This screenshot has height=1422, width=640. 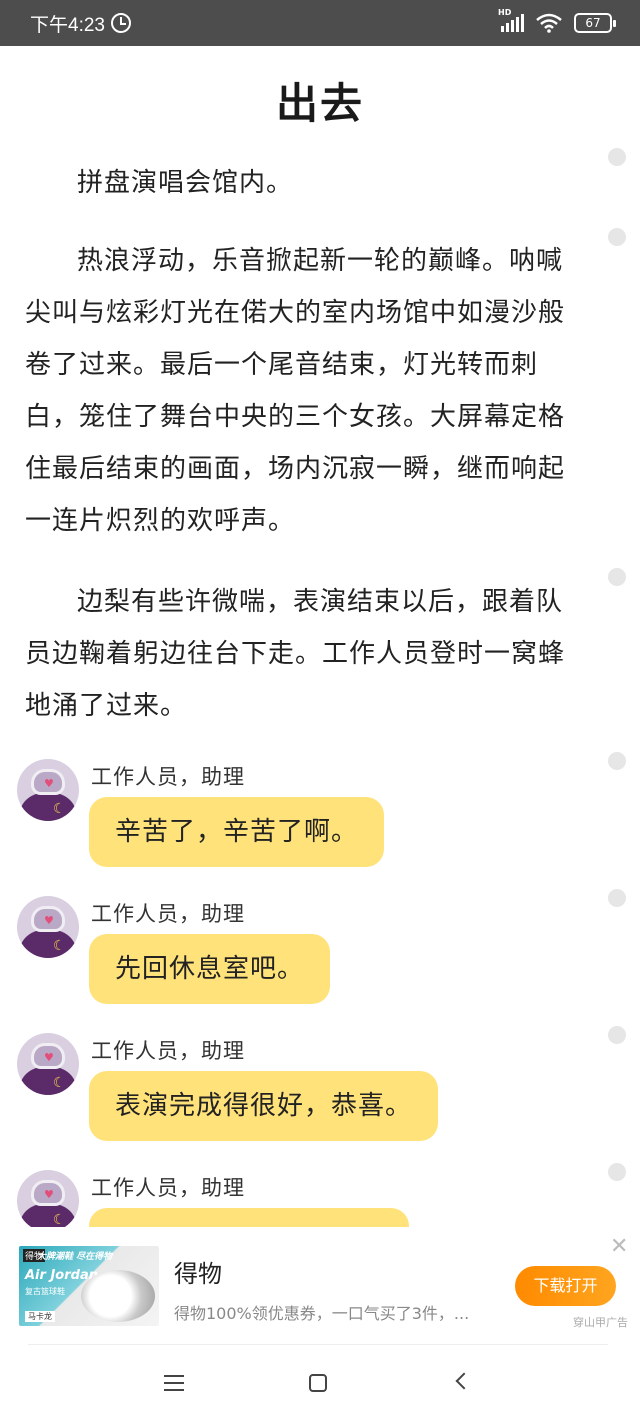 What do you see at coordinates (249, 1217) in the screenshot?
I see `chat-bubble` at bounding box center [249, 1217].